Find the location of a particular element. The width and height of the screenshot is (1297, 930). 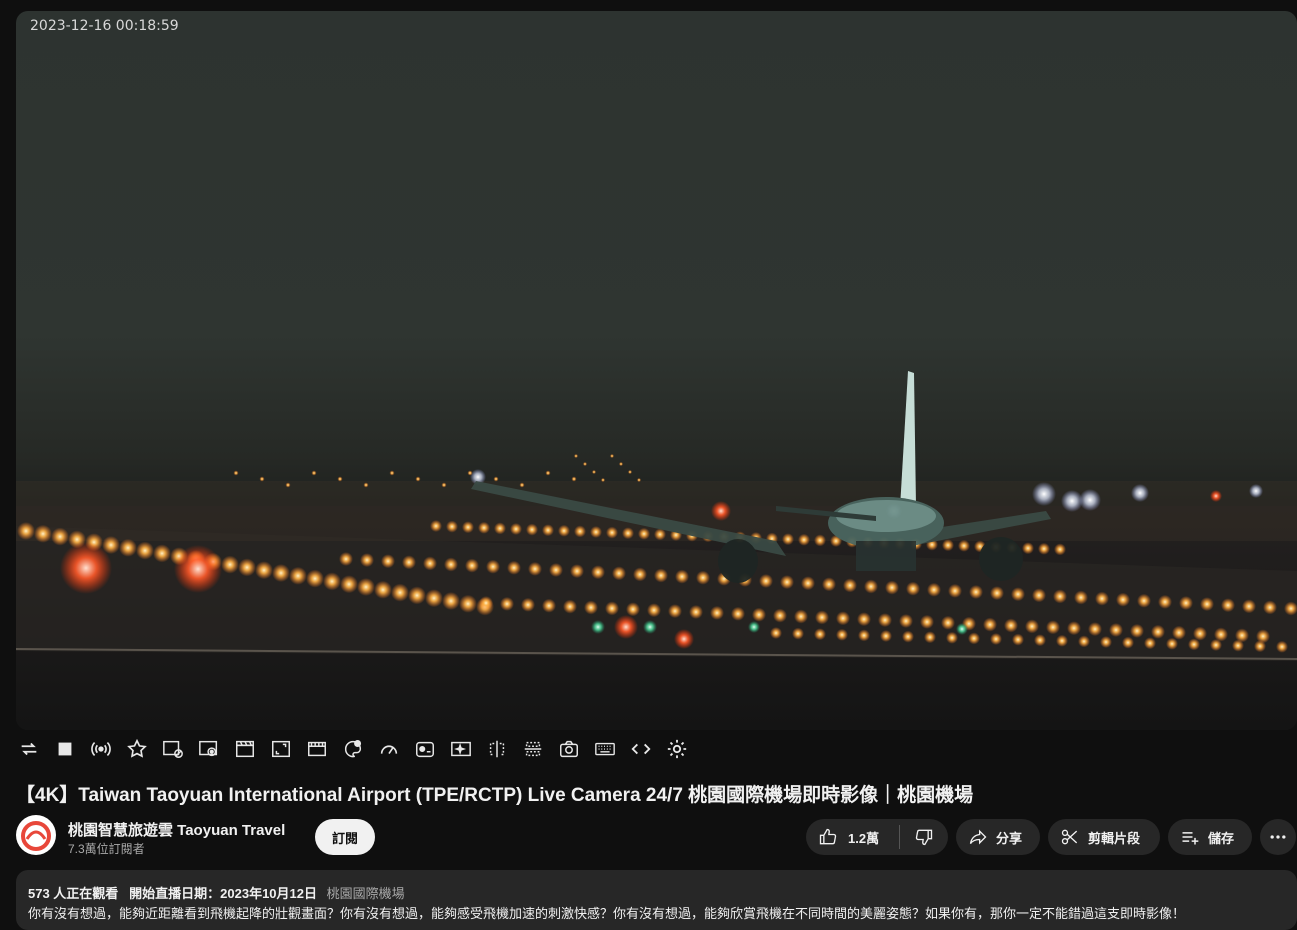

thumbs-up-icon is located at coordinates (828, 836).